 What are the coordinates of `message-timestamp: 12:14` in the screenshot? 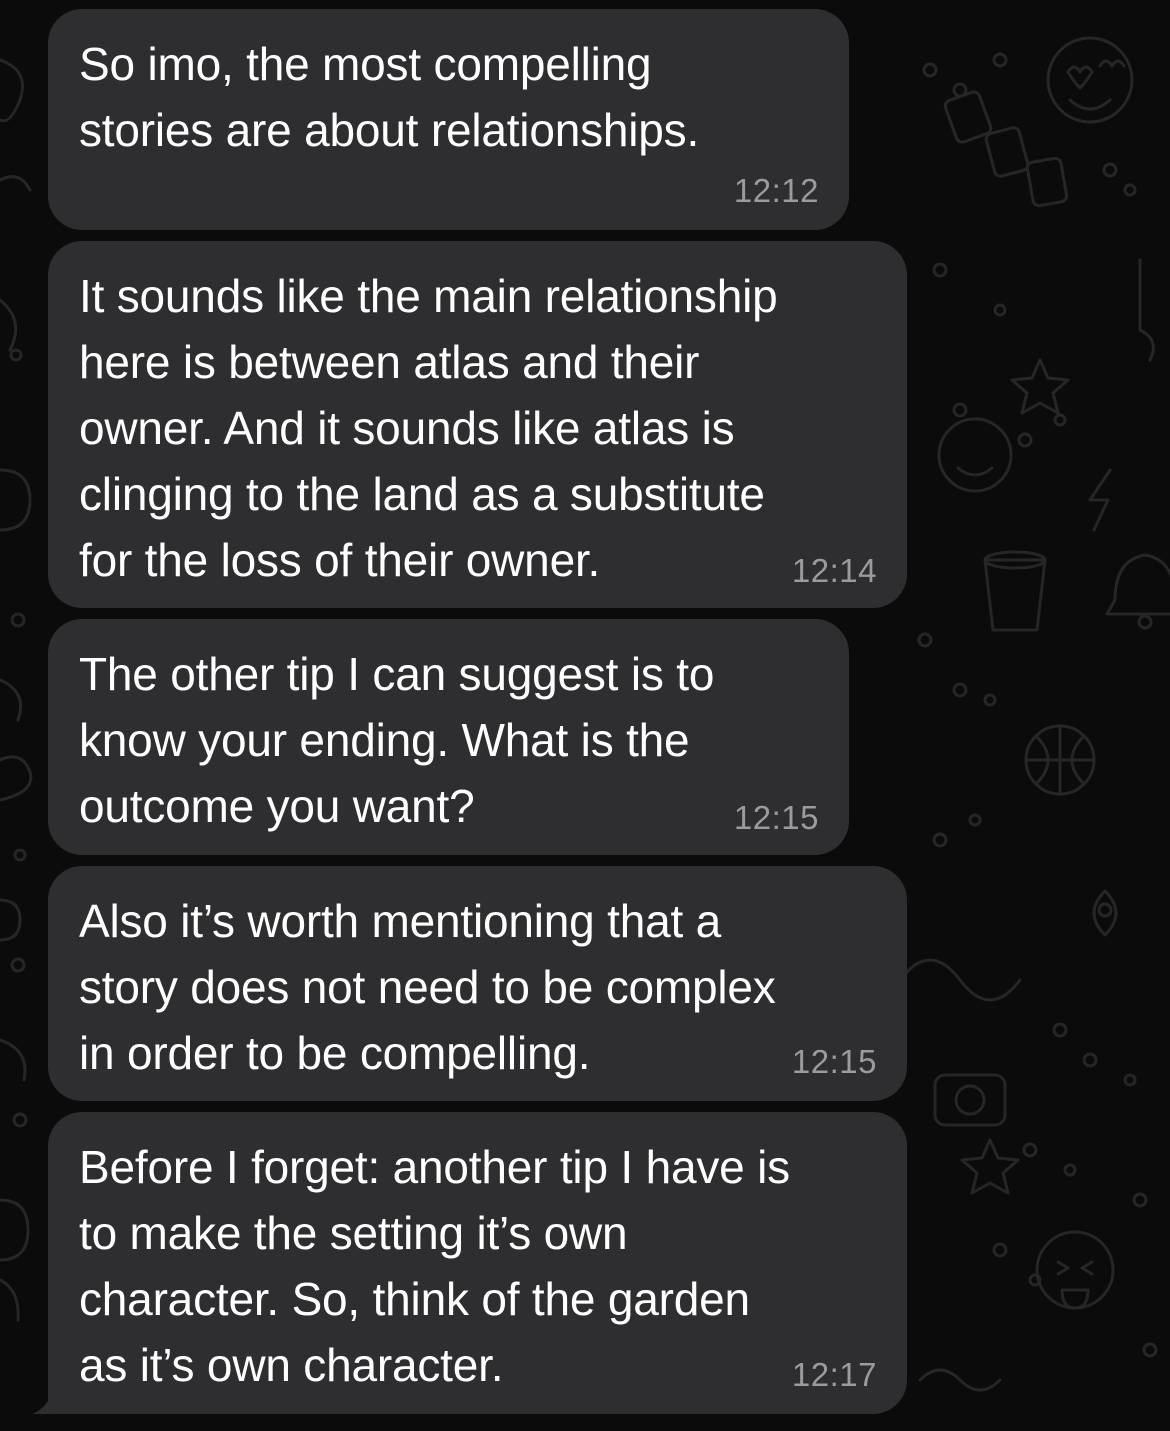 It's located at (834, 570).